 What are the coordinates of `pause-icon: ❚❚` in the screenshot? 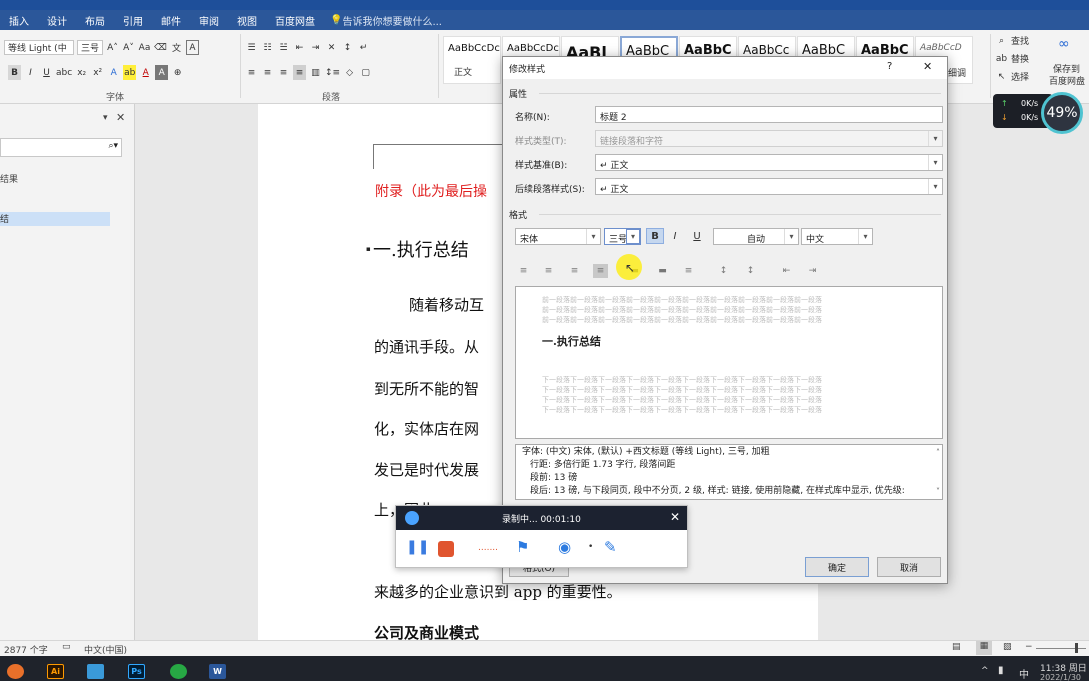 It's located at (417, 547).